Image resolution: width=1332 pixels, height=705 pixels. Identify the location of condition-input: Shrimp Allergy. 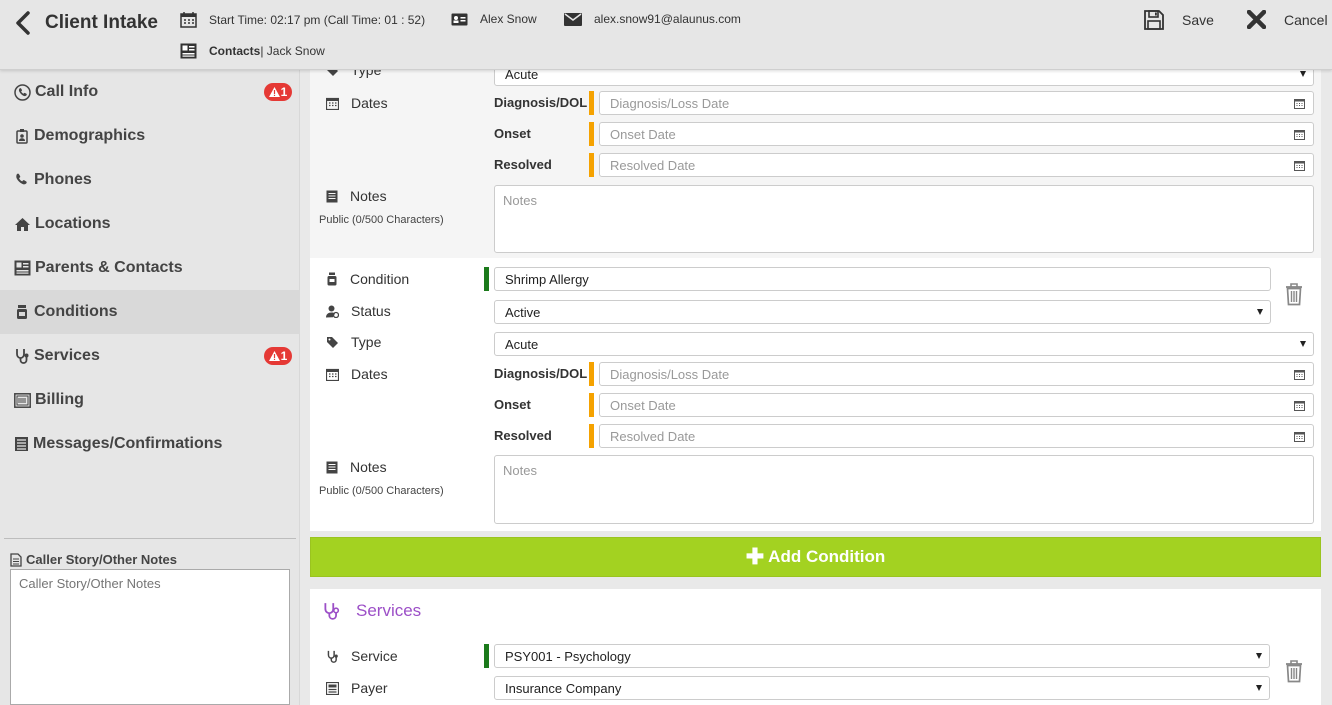
(882, 279).